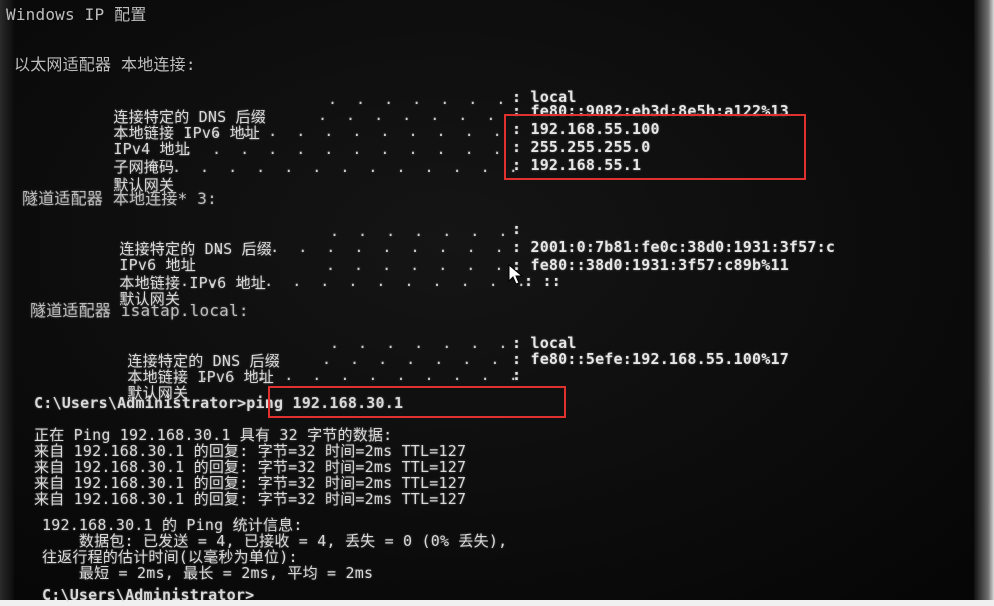 Image resolution: width=994 pixels, height=606 pixels. What do you see at coordinates (76, 14) in the screenshot?
I see `console-title: Windows IP 配置` at bounding box center [76, 14].